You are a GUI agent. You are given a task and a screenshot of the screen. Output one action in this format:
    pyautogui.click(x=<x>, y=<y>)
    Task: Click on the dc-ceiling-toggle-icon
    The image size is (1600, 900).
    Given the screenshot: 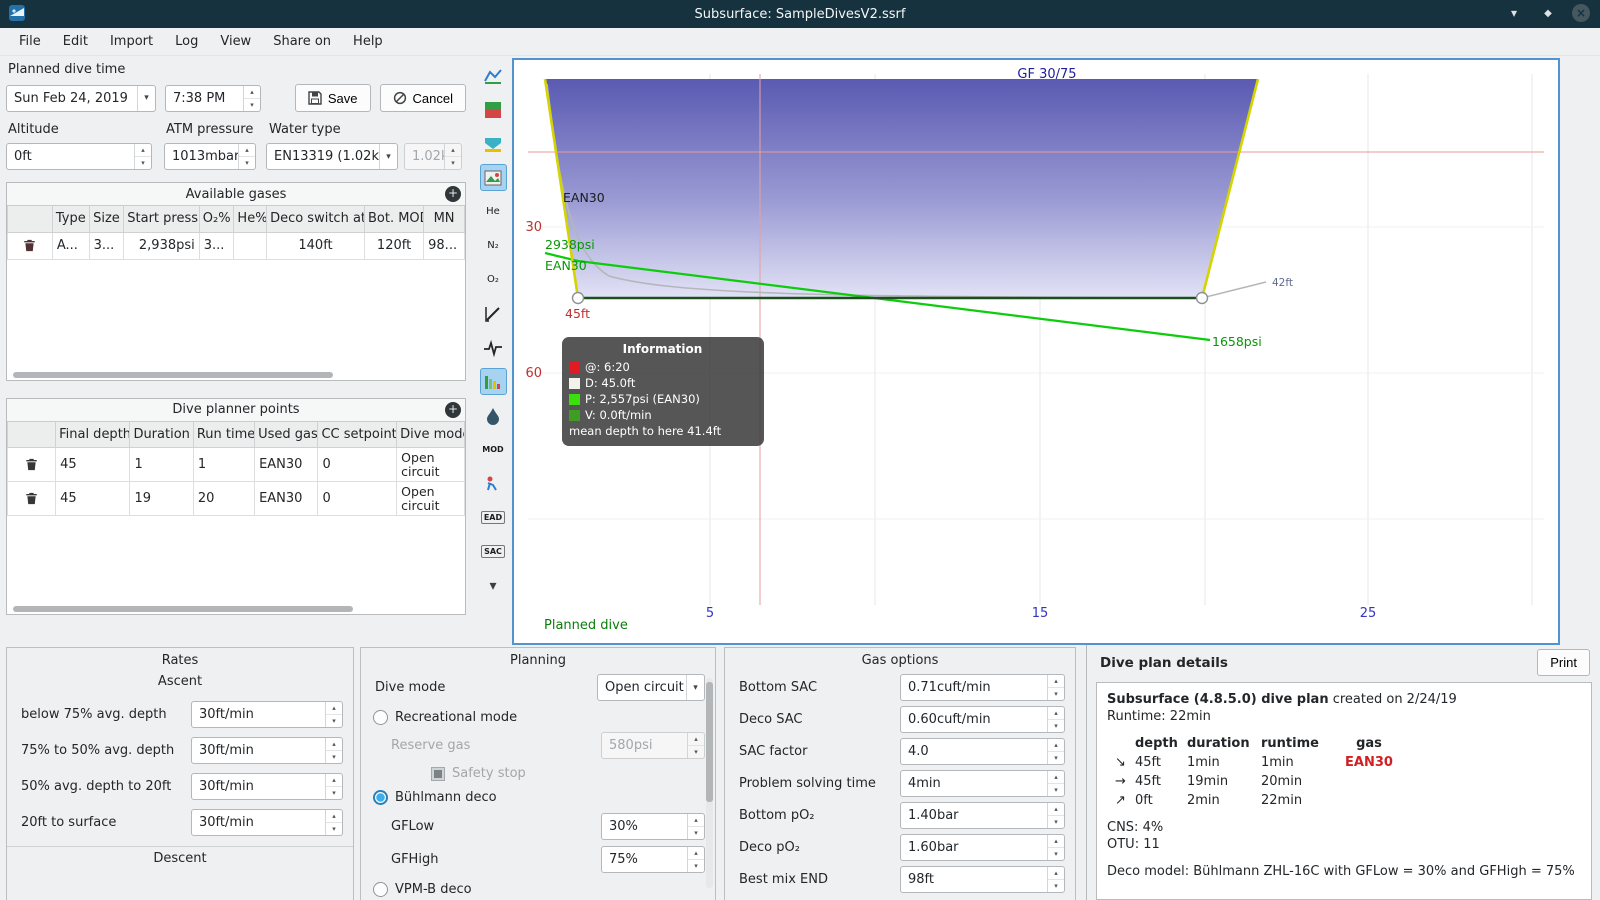 What is the action you would take?
    pyautogui.click(x=493, y=109)
    